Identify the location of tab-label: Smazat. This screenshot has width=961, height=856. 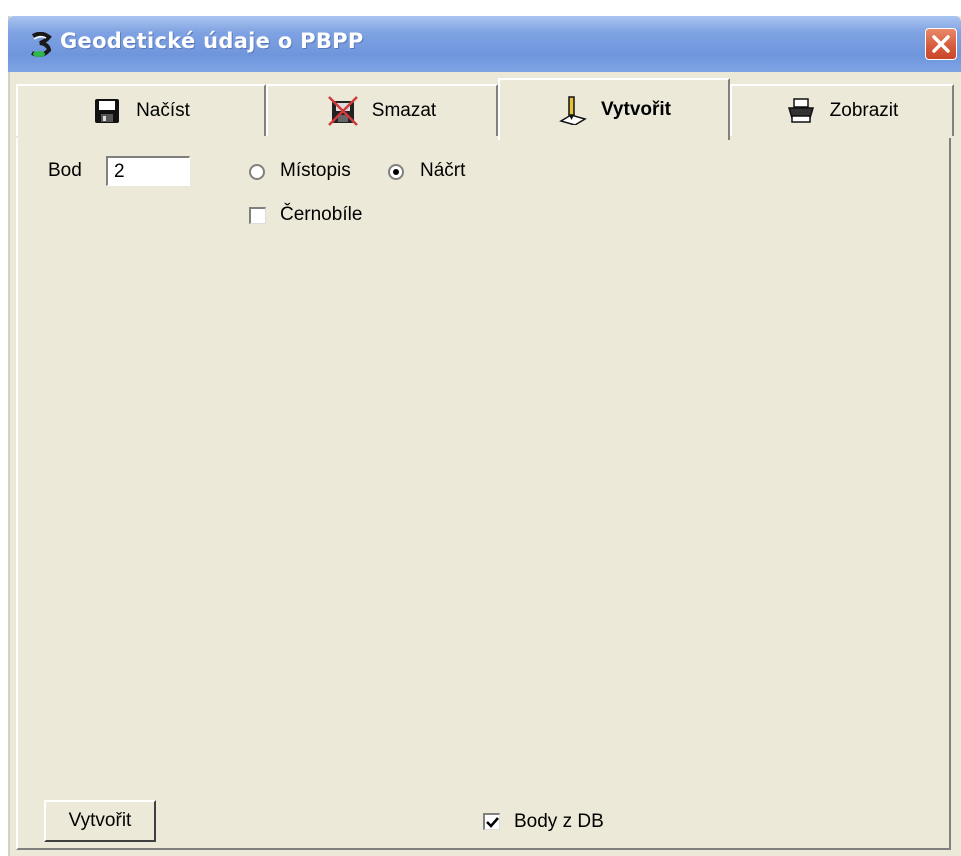
(404, 110).